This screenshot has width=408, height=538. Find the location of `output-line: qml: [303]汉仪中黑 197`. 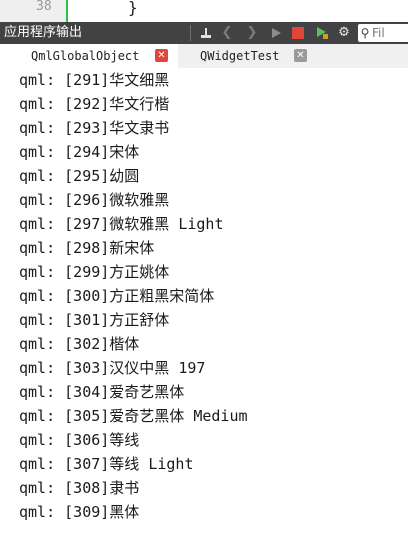

output-line: qml: [303]汉仪中黑 197 is located at coordinates (112, 368).